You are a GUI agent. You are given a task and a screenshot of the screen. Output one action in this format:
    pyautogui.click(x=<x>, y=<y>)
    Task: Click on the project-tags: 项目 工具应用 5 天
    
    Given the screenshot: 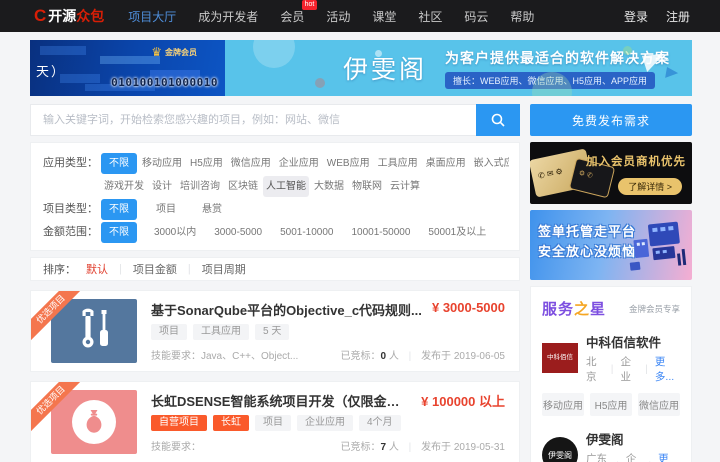 What is the action you would take?
    pyautogui.click(x=328, y=332)
    